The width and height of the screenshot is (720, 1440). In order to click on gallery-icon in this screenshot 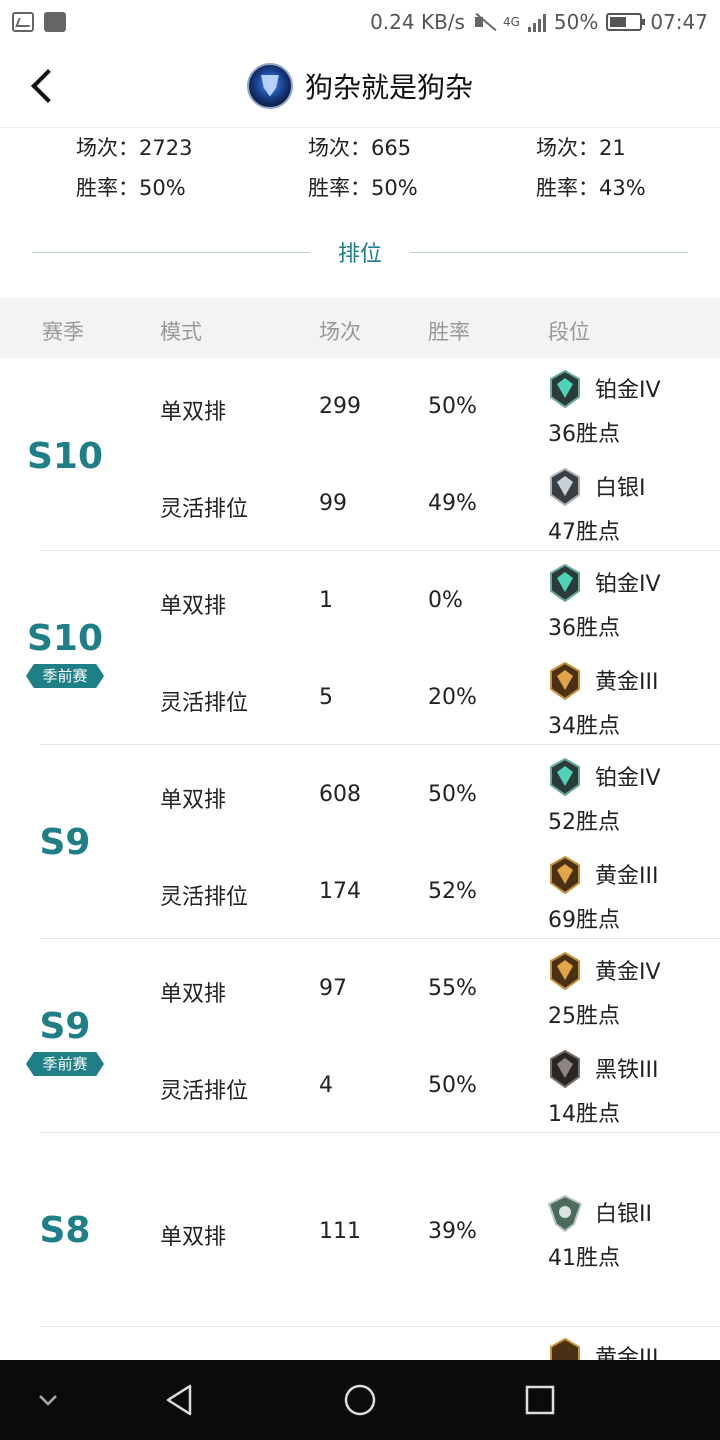, I will do `click(23, 22)`.